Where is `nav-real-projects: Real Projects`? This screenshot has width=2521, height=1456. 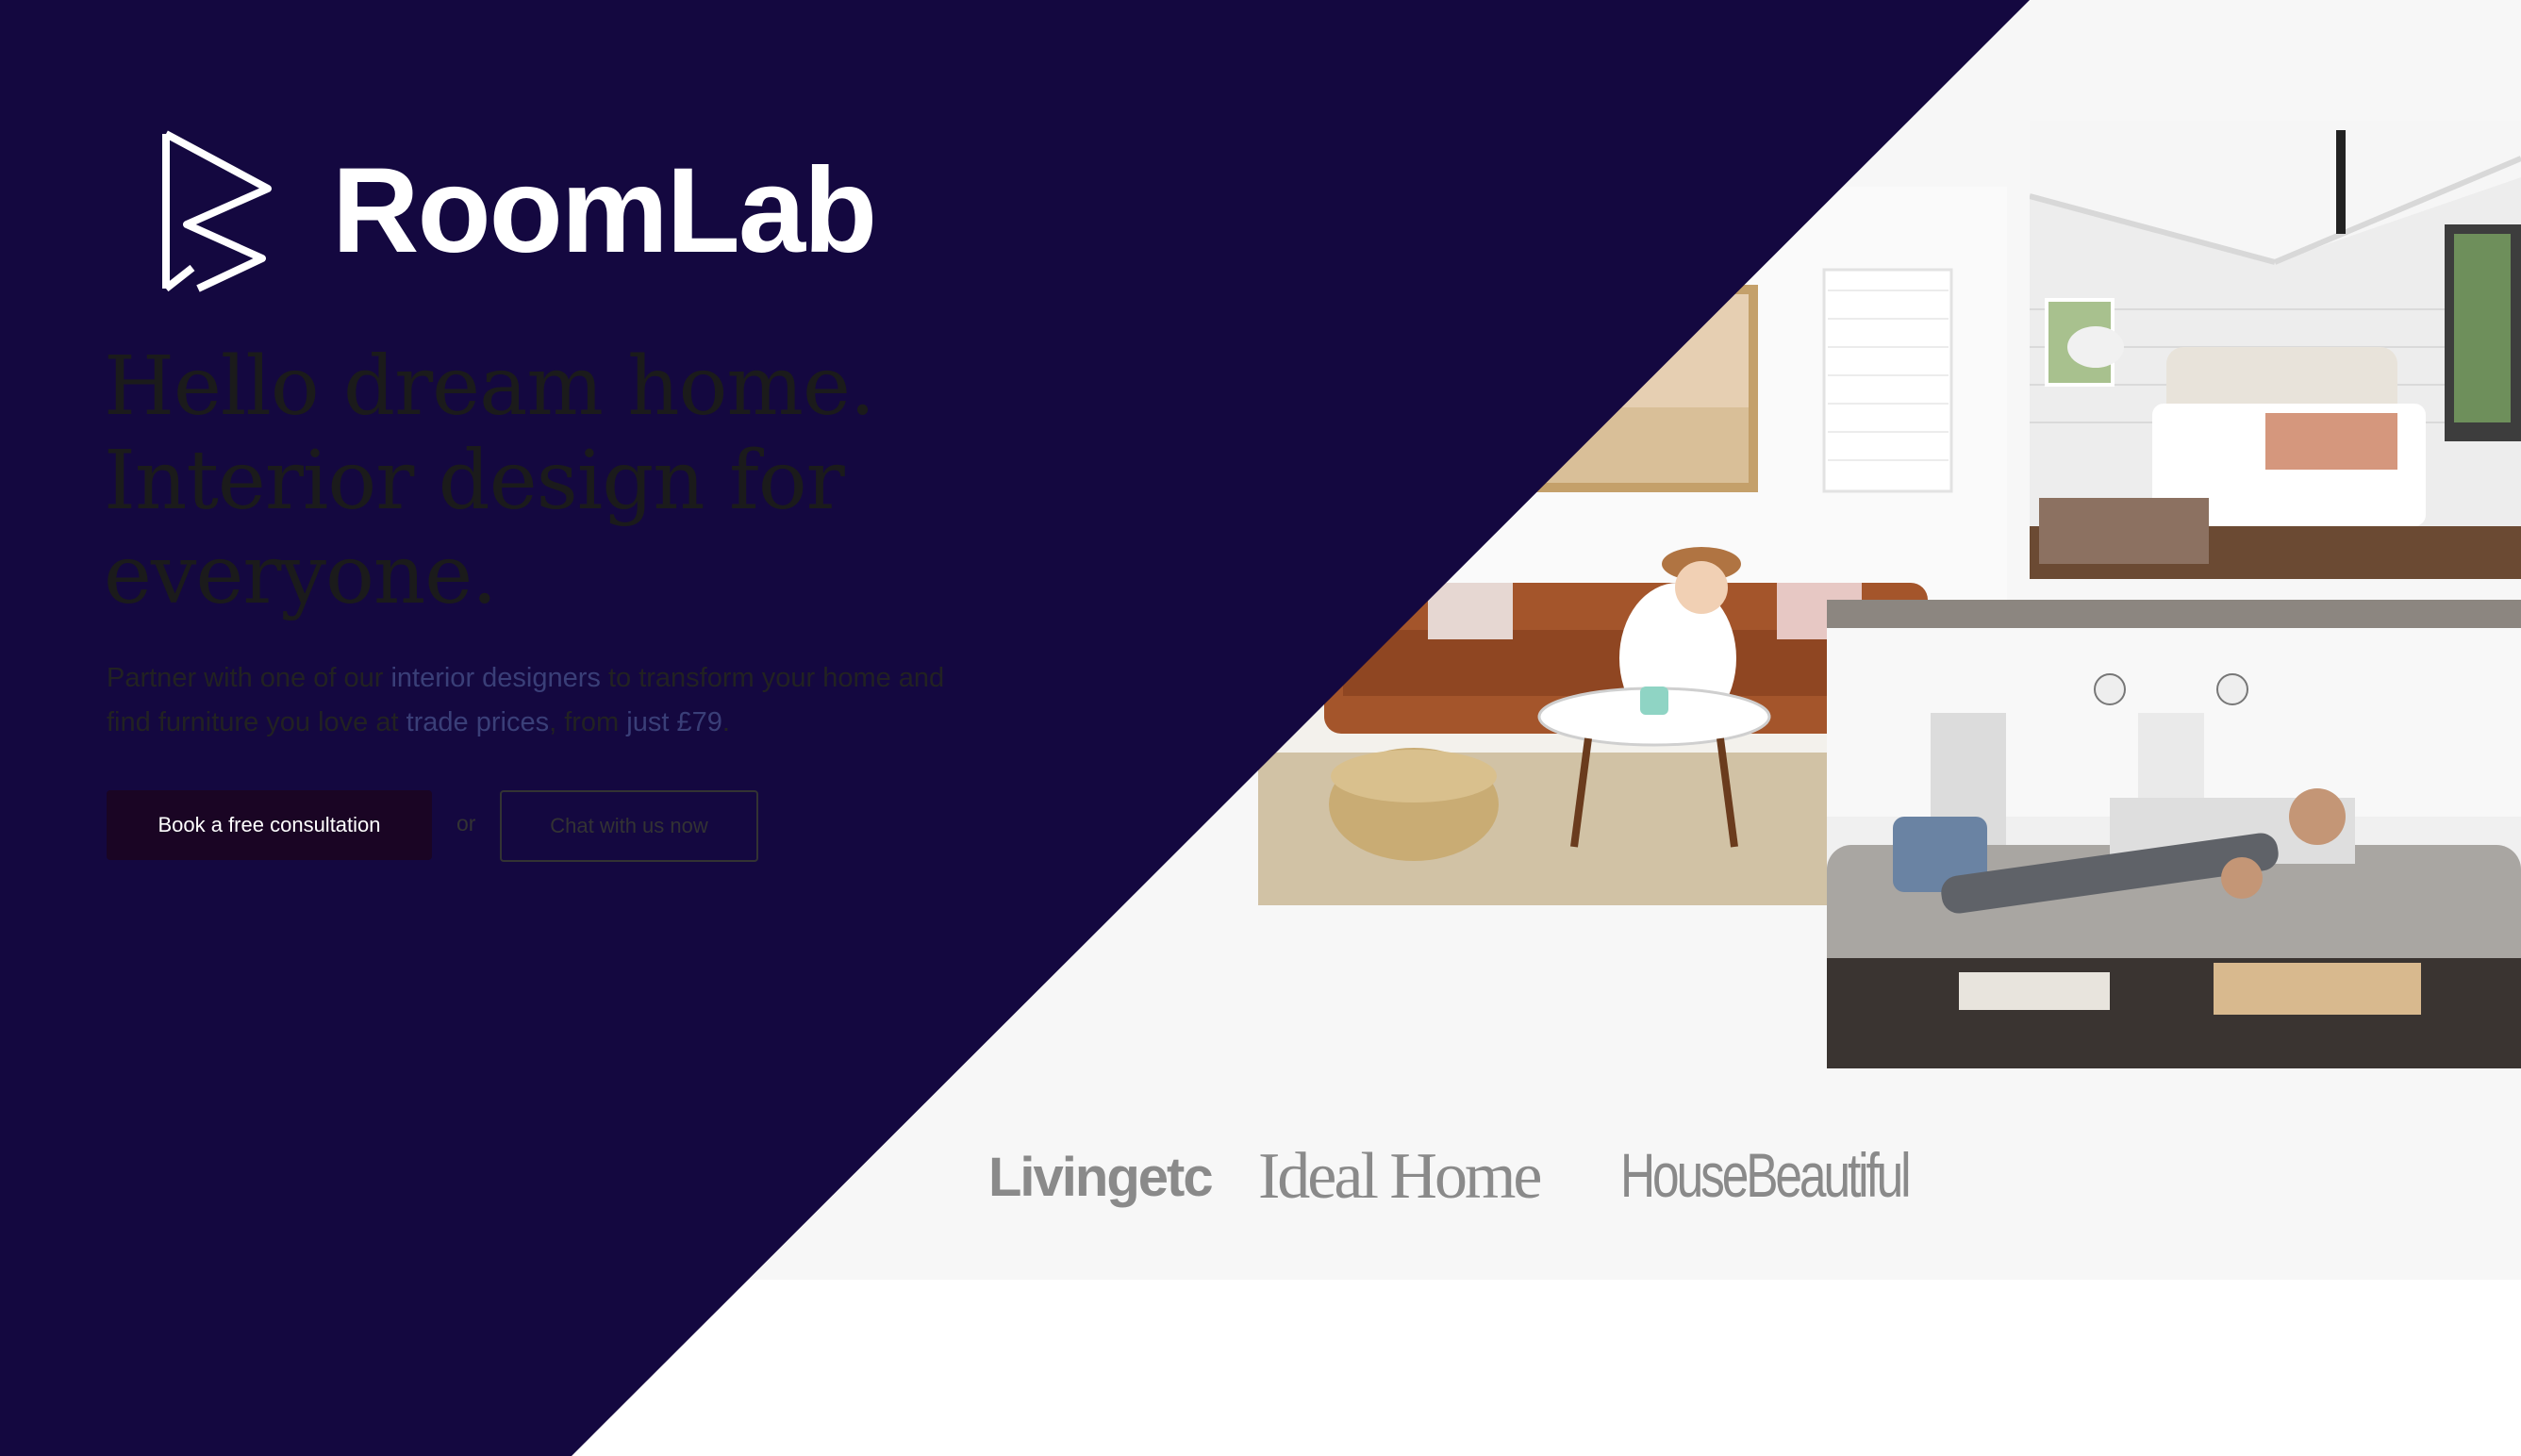
nav-real-projects: Real Projects is located at coordinates (873, 54).